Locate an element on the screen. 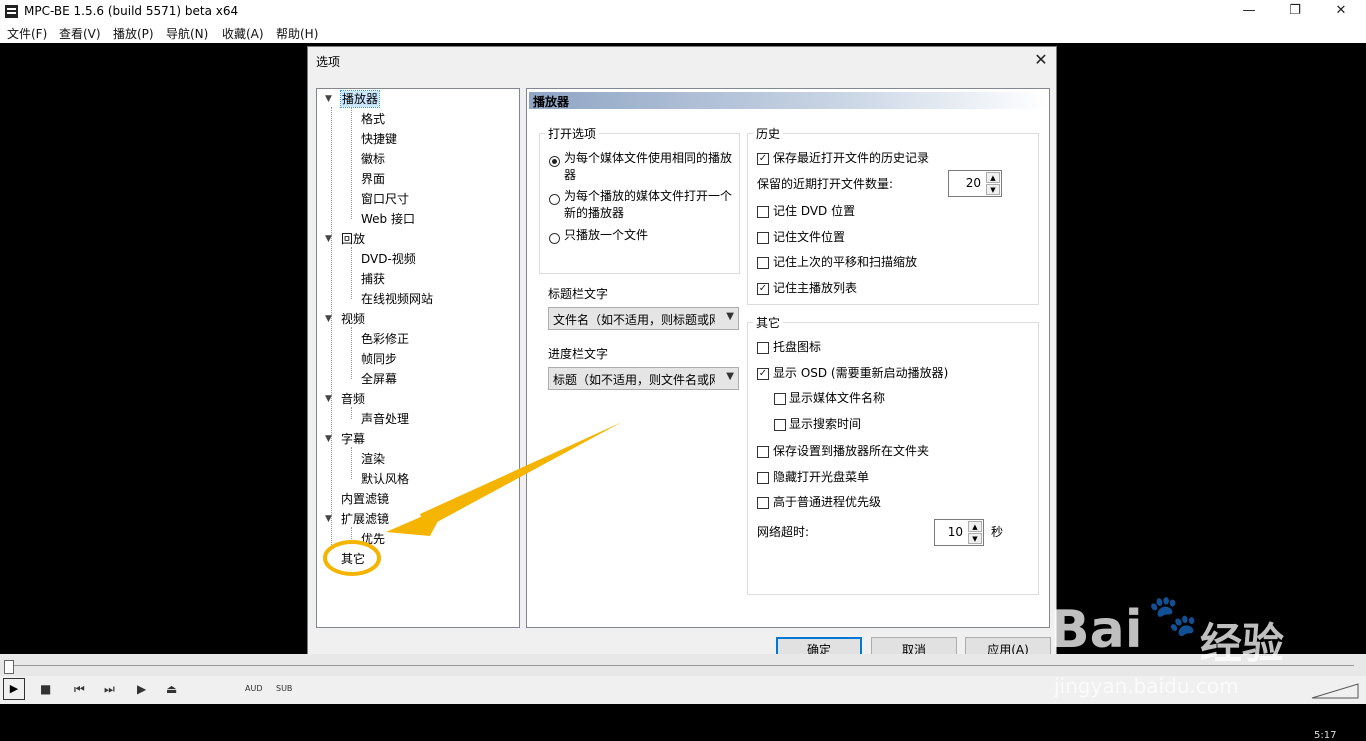  checkbox-label: 显示 OSD (需要重新启动播放器) is located at coordinates (861, 373).